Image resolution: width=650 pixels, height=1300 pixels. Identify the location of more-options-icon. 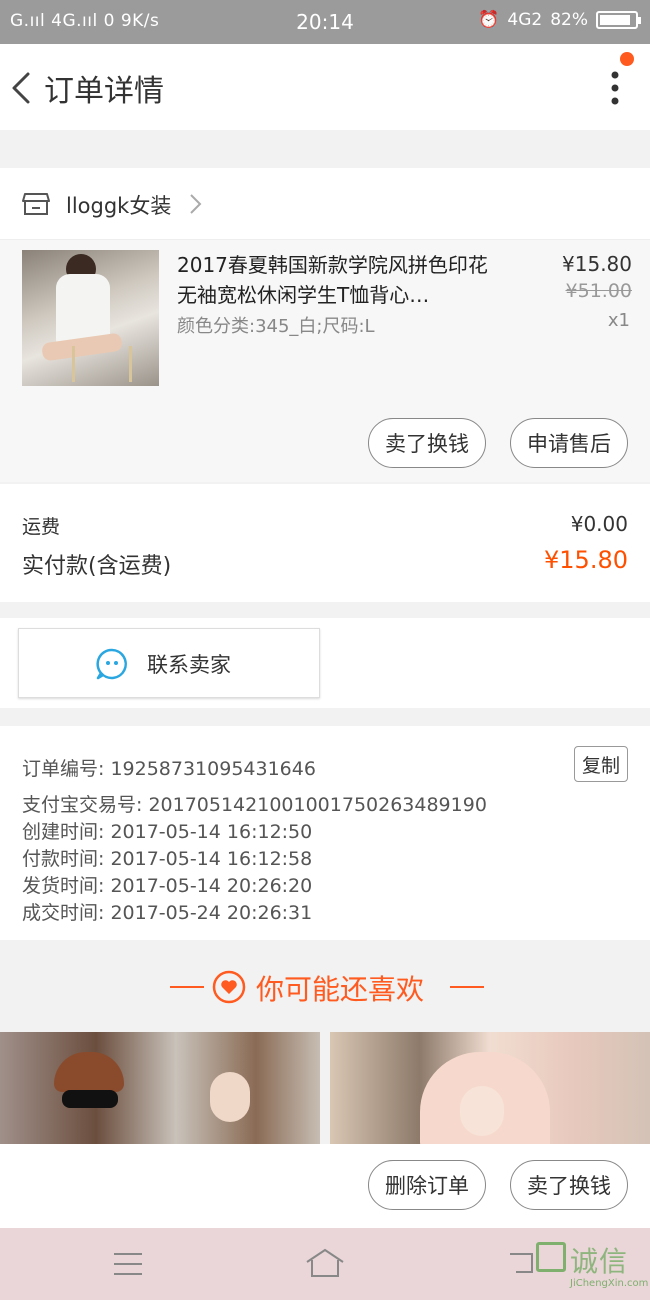
(615, 88).